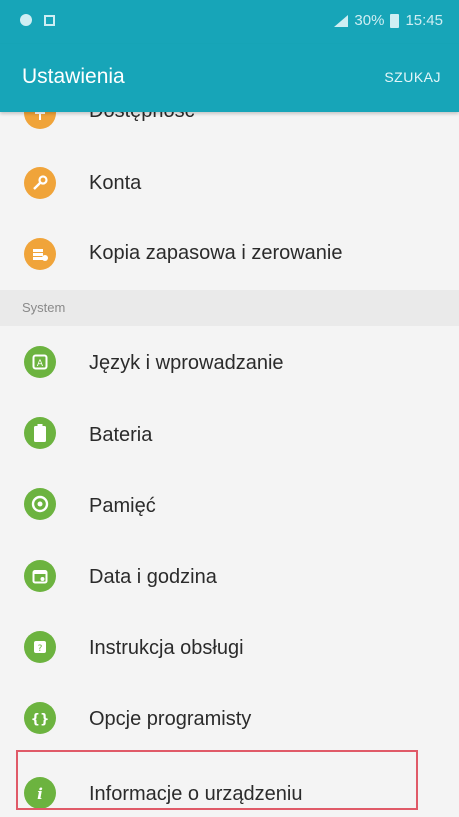 The image size is (459, 817). I want to click on battery-icon, so click(40, 433).